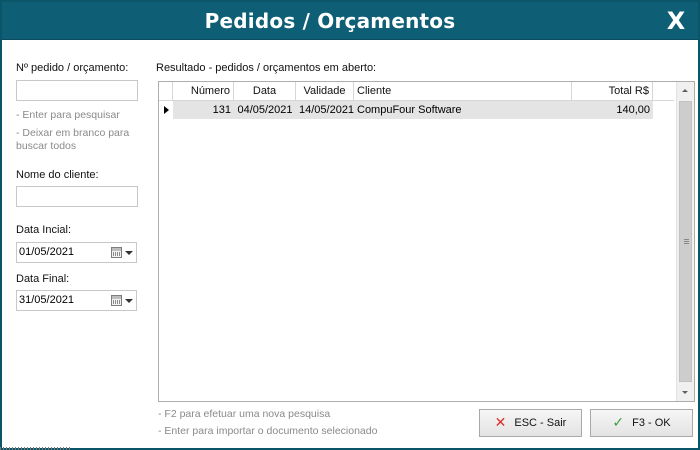 Image resolution: width=700 pixels, height=450 pixels. What do you see at coordinates (57, 175) in the screenshot?
I see `client-name-label: Nome do cliente:` at bounding box center [57, 175].